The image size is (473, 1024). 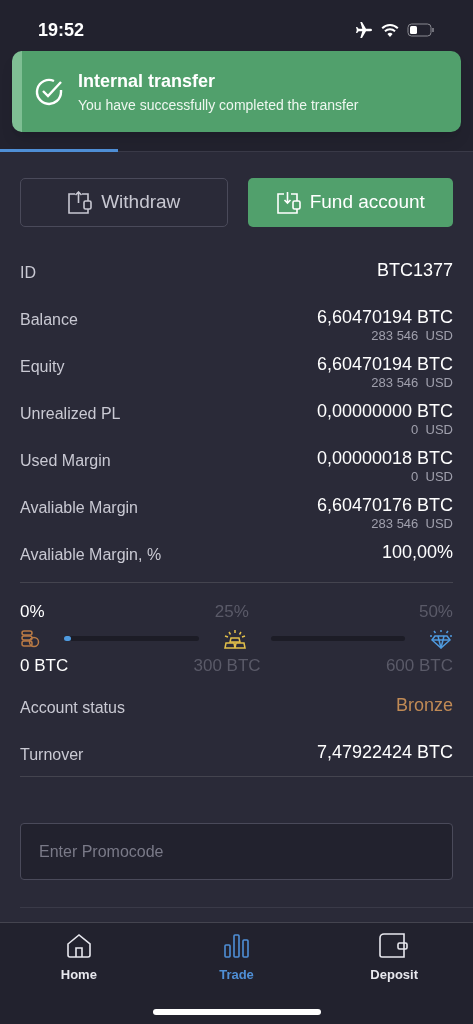 I want to click on row-label: Account status, so click(x=72, y=708).